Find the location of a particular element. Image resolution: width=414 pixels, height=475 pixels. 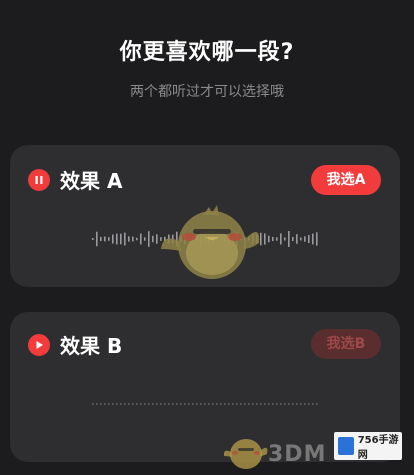

waveform-b is located at coordinates (205, 404).